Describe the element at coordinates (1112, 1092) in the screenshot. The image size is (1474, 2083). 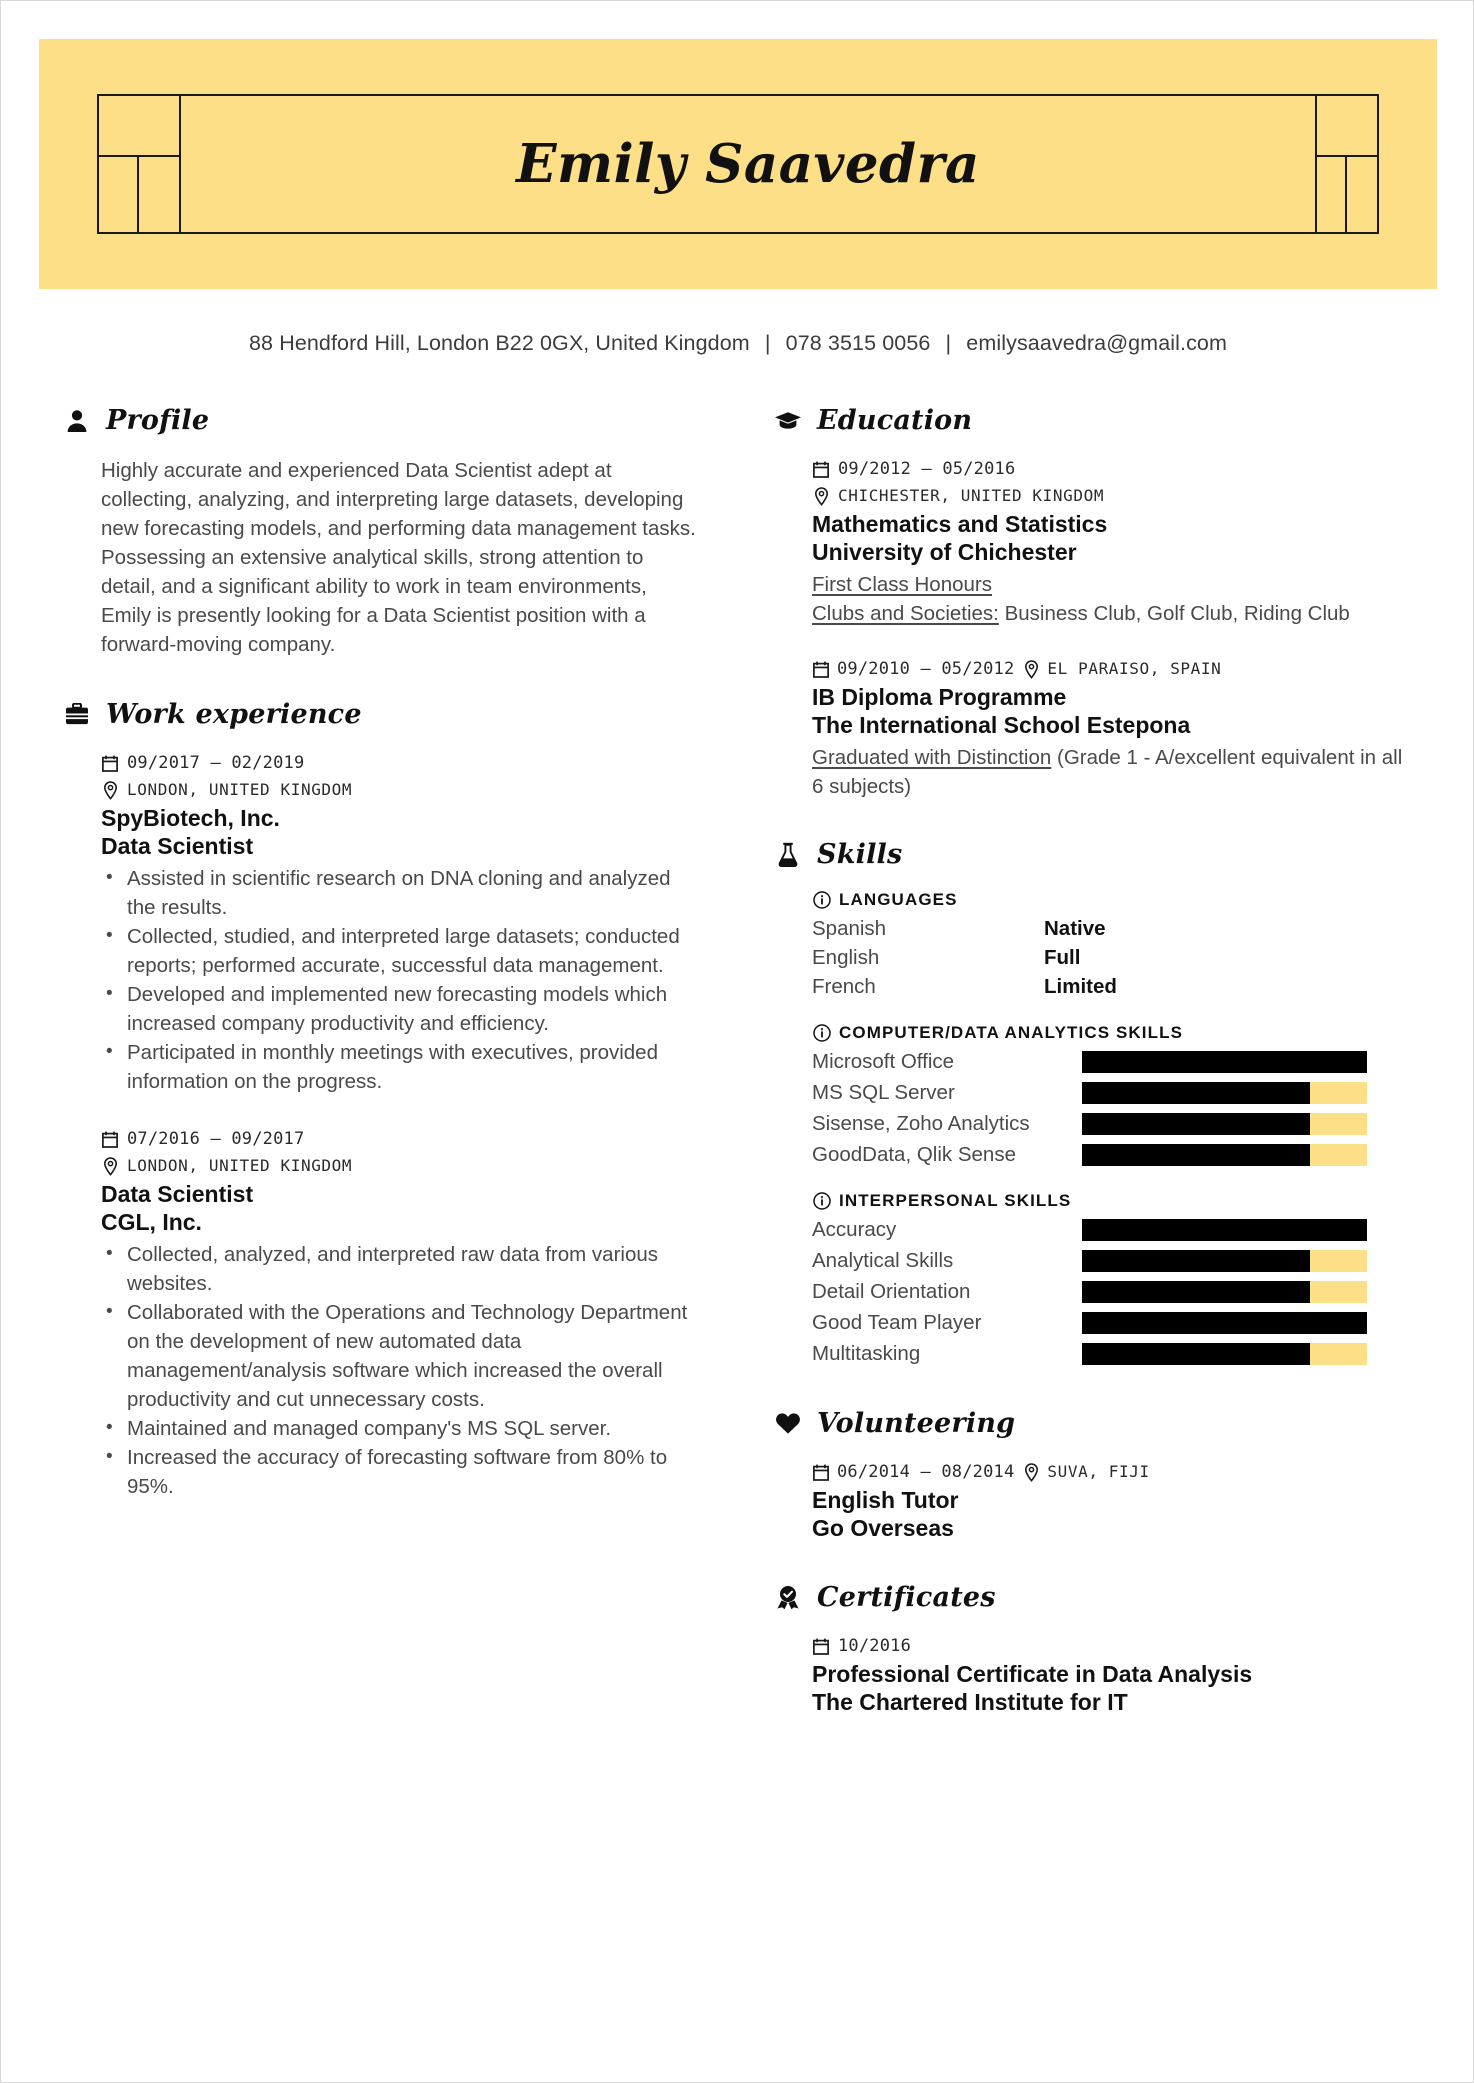
I see `skill-row: MS SQL Server` at that location.